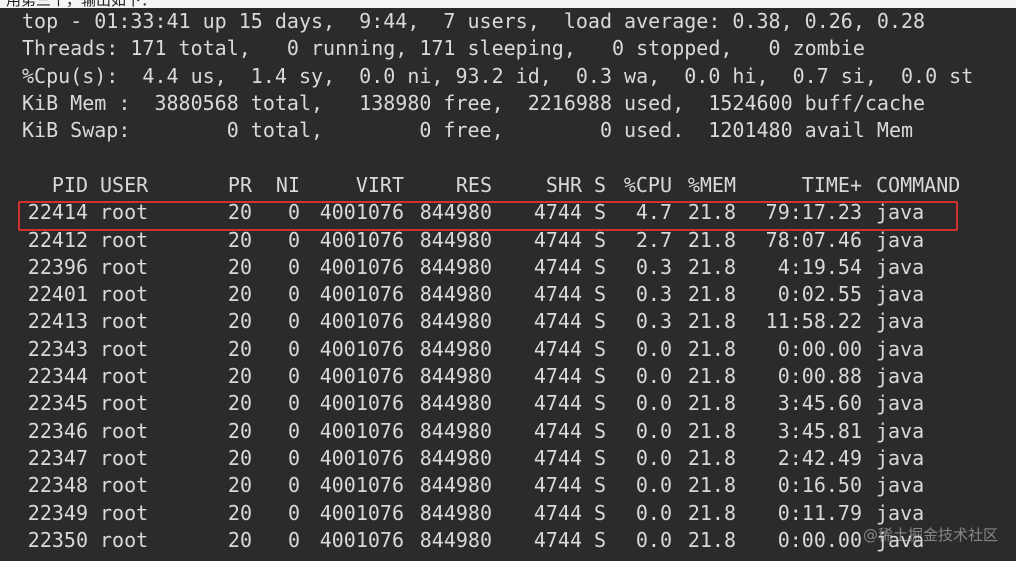 The width and height of the screenshot is (1016, 561). I want to click on cell-time: 0:02.55, so click(819, 294).